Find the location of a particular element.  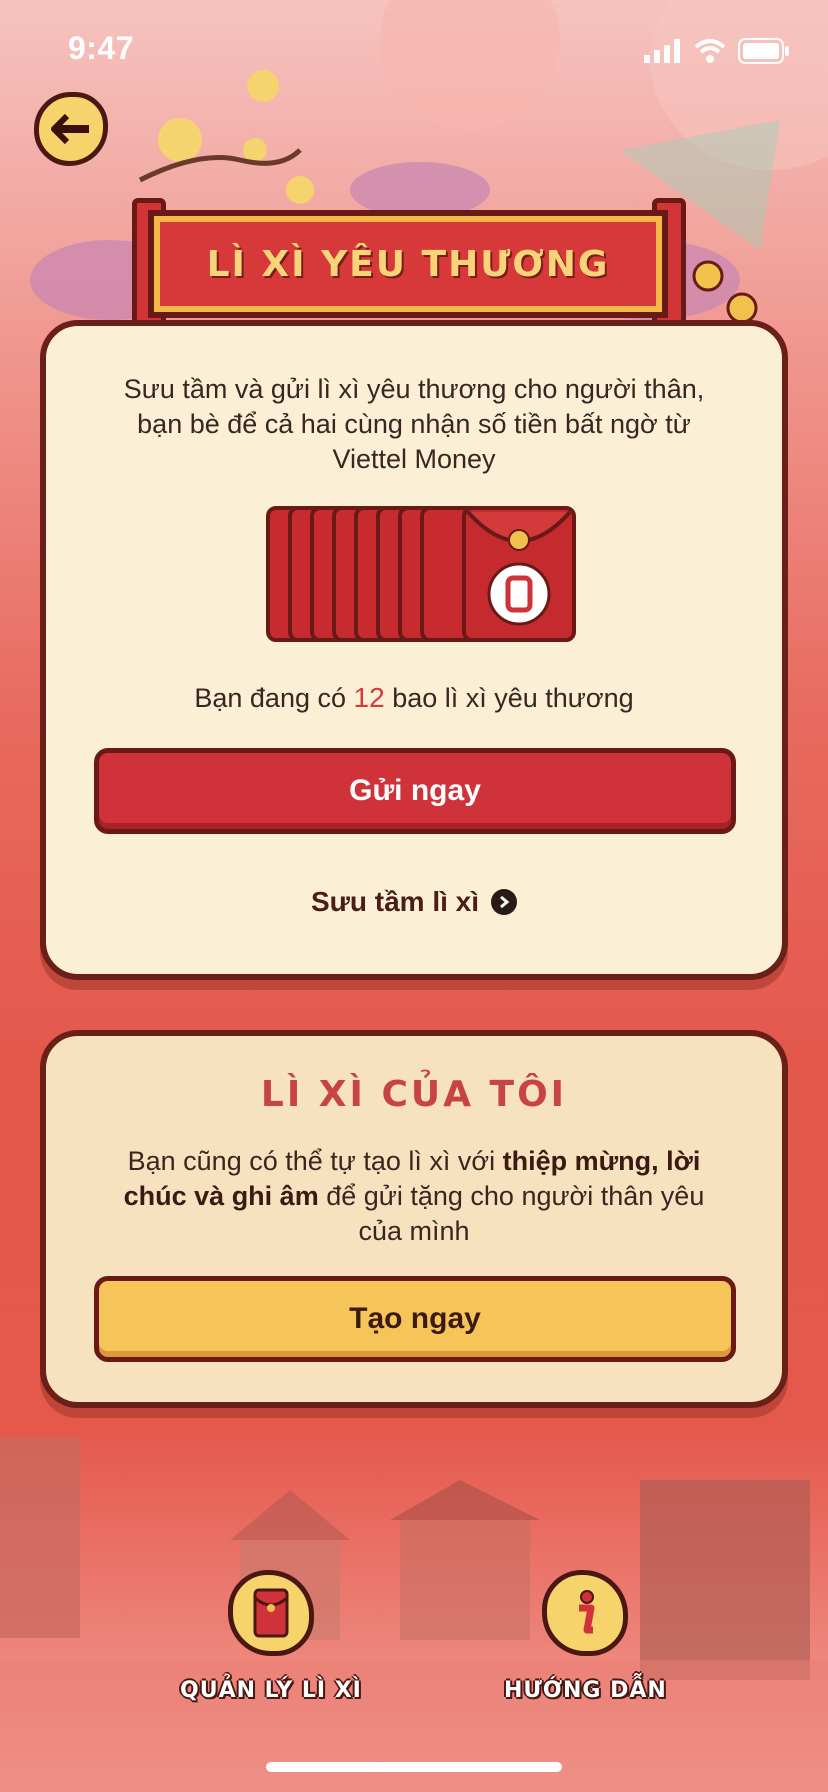

guide-nav: HƯỚNG DẪN is located at coordinates (585, 1636).